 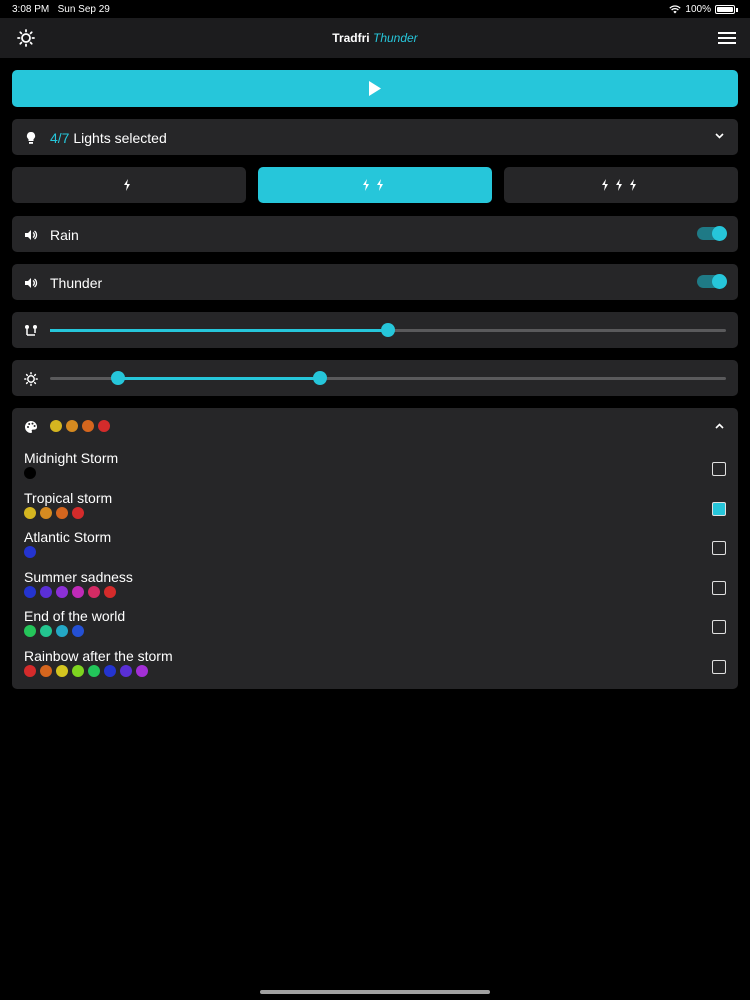 I want to click on sun-icon, so click(x=31, y=379).